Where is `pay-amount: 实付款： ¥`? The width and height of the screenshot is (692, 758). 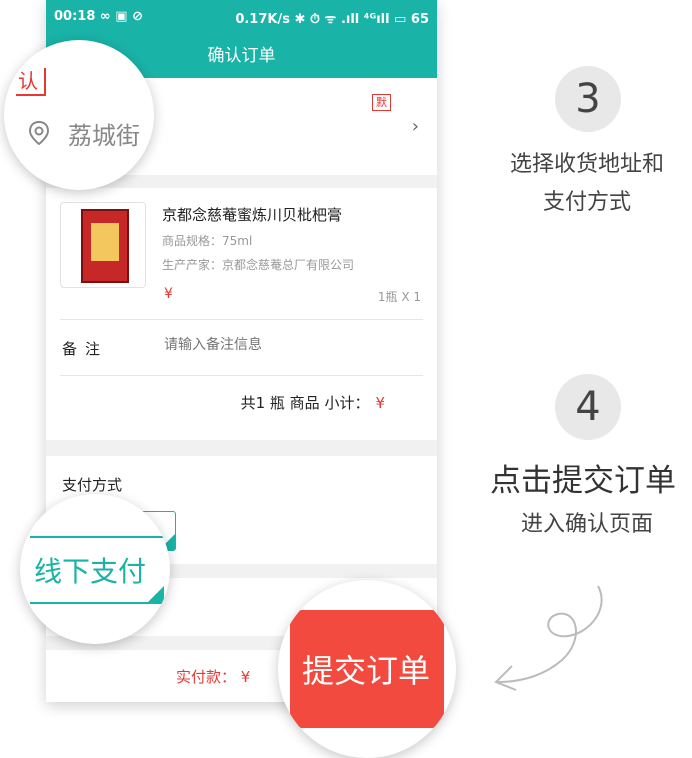
pay-amount: 实付款： ¥ is located at coordinates (213, 677).